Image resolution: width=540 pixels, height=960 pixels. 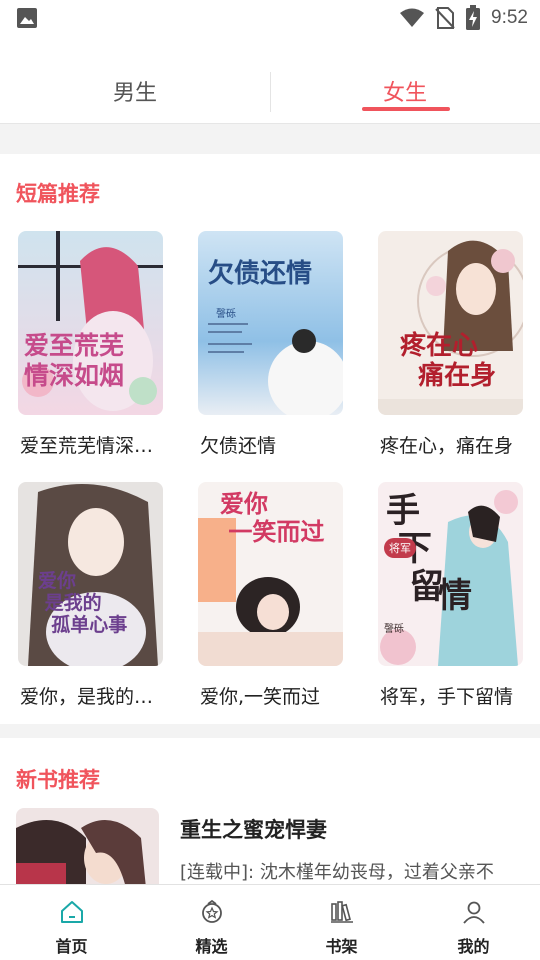 What do you see at coordinates (412, 17) in the screenshot?
I see `wifi-icon` at bounding box center [412, 17].